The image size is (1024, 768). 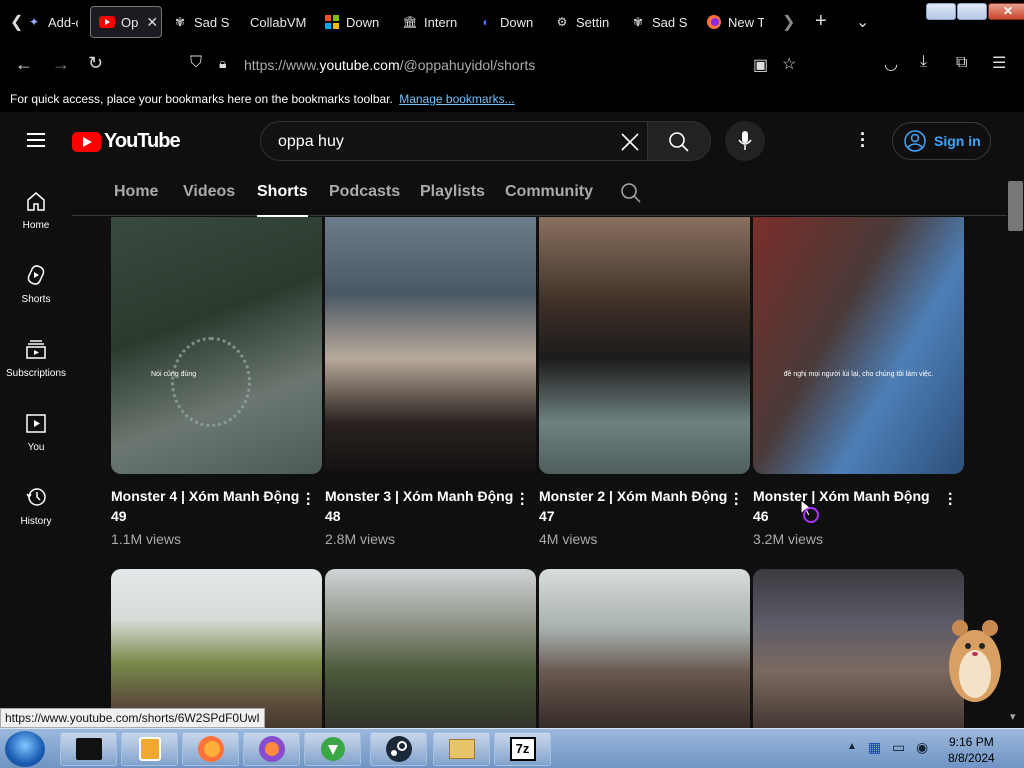 What do you see at coordinates (863, 140) in the screenshot?
I see `settings-more-icon: · · ·` at bounding box center [863, 140].